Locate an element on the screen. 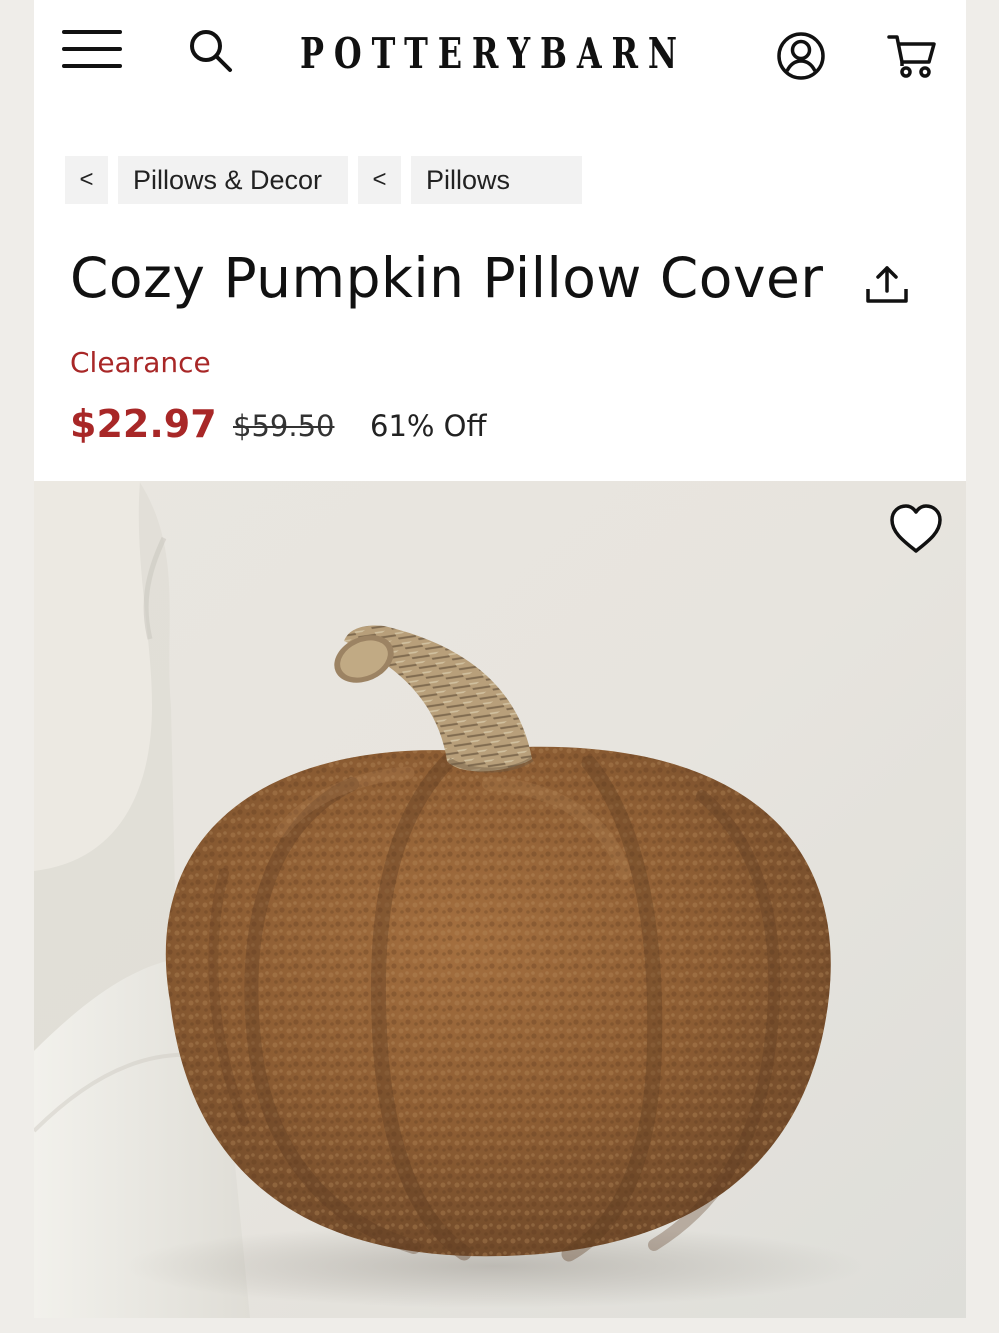  search-button is located at coordinates (210, 51).